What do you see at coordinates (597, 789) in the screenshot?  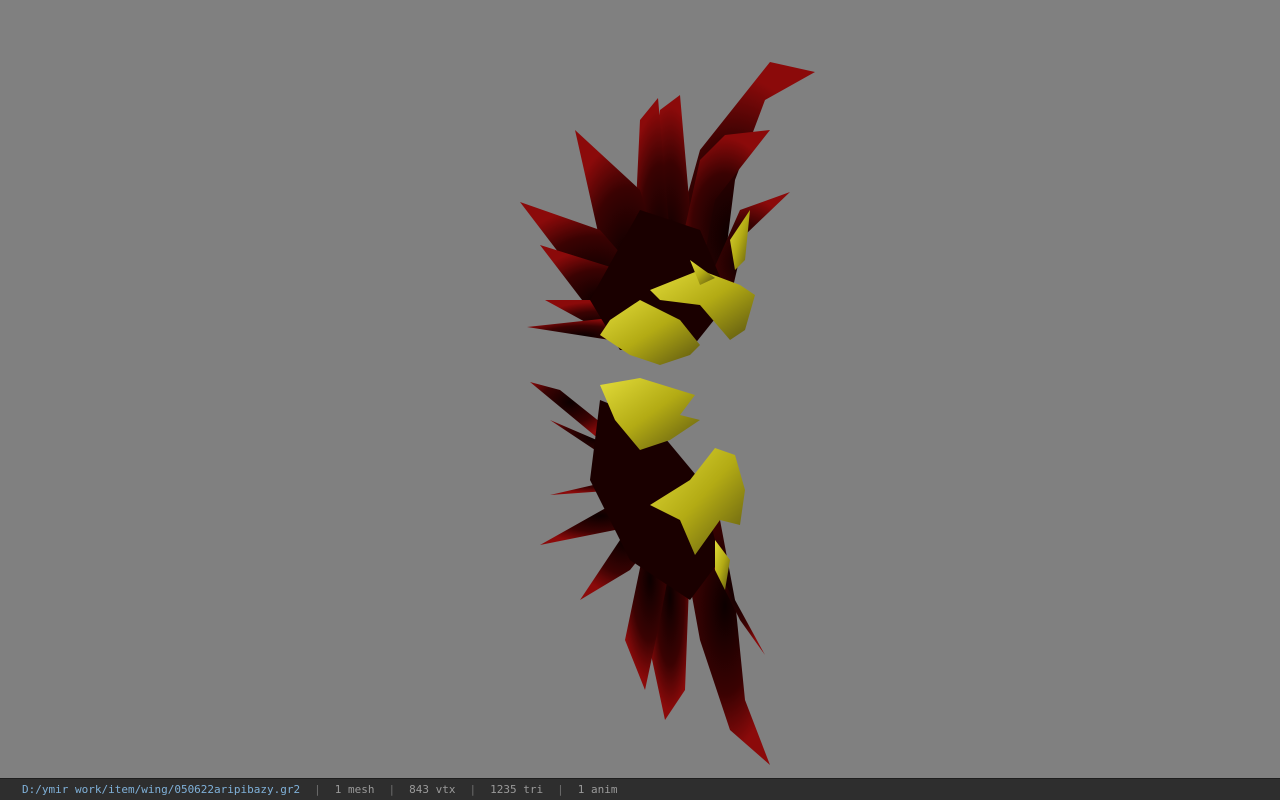 I see `anim-count-label: 1 anim` at bounding box center [597, 789].